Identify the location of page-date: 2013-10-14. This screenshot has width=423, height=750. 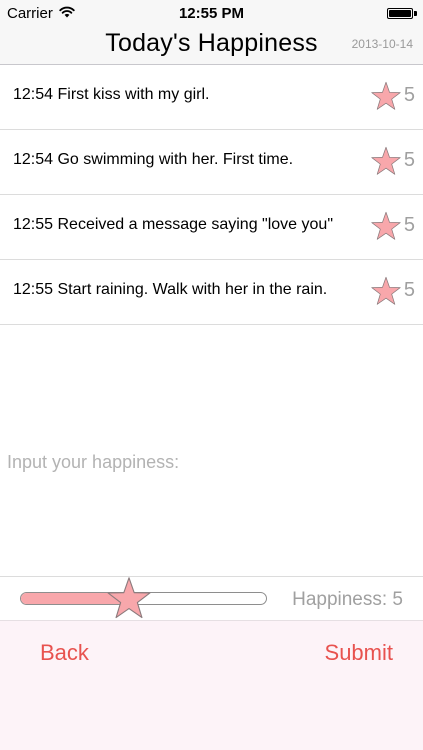
(382, 44).